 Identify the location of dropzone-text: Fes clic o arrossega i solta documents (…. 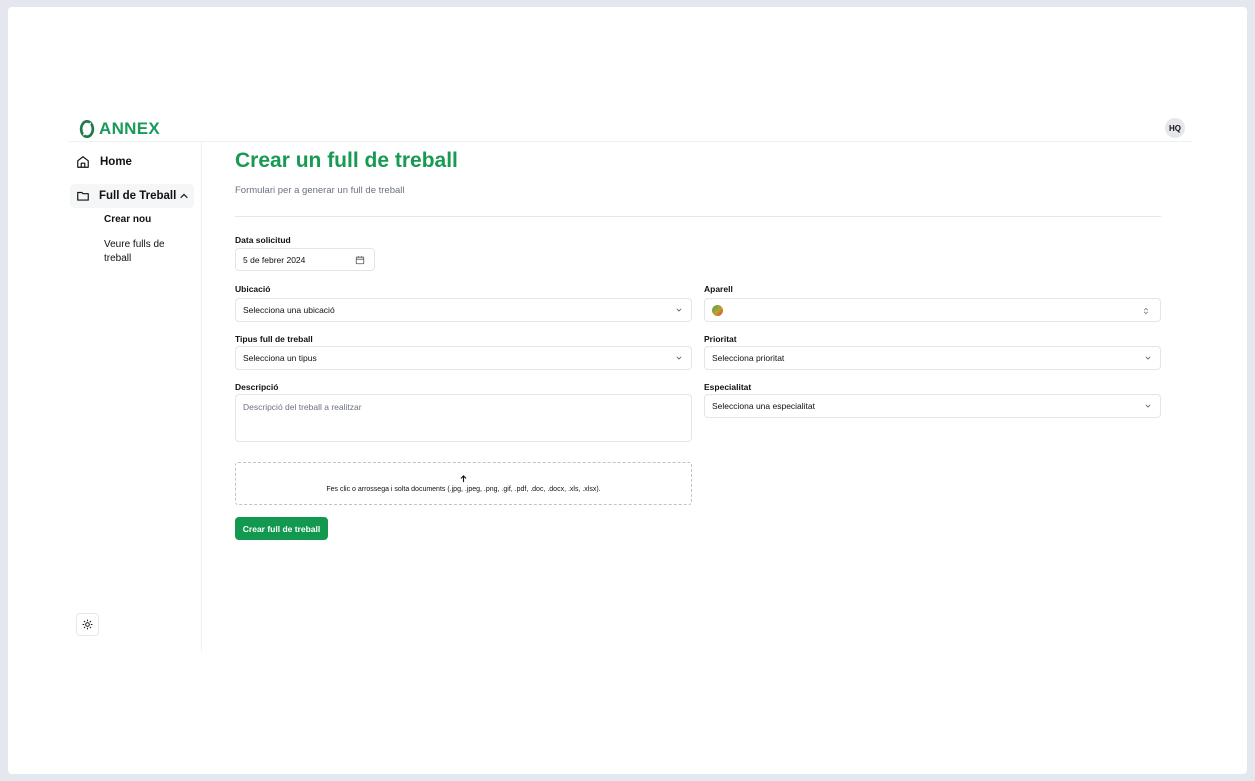
(463, 489).